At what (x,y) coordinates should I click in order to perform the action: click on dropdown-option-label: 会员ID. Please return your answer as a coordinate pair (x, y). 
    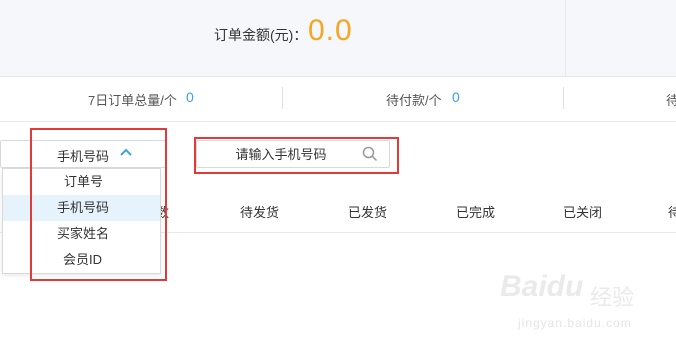
    Looking at the image, I should click on (83, 259).